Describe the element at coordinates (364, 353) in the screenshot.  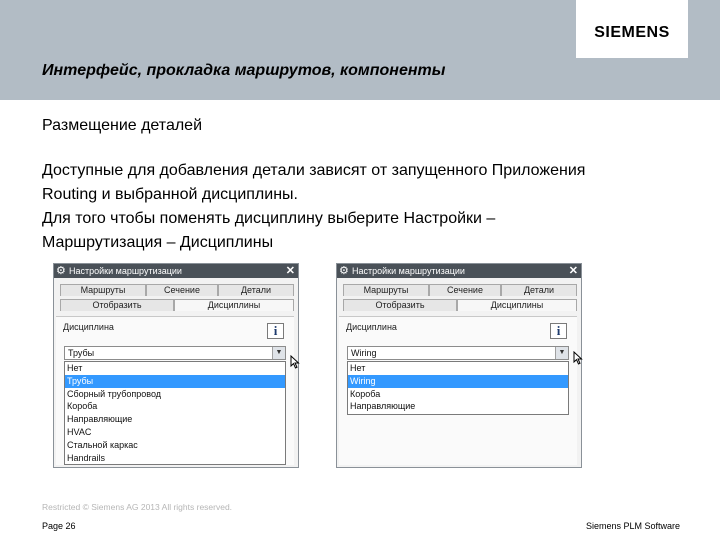
I see `discipline-select-value: Wiring` at that location.